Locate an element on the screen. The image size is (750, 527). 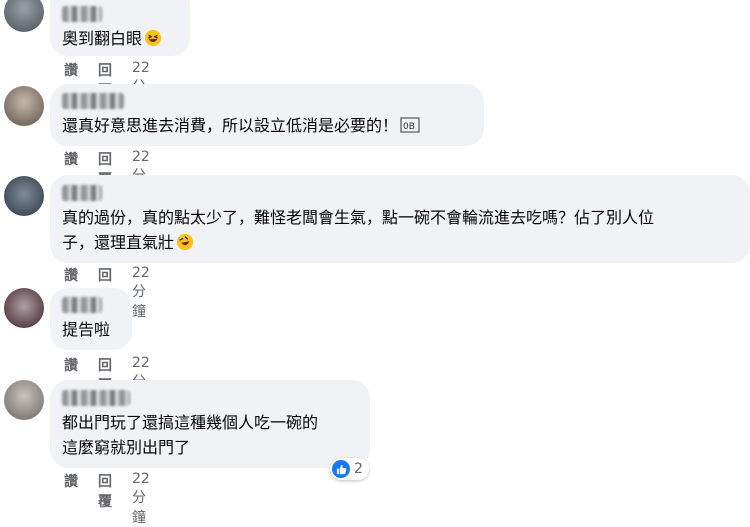
comment-actions: 讚 回覆 22分鐘 is located at coordinates (107, 499).